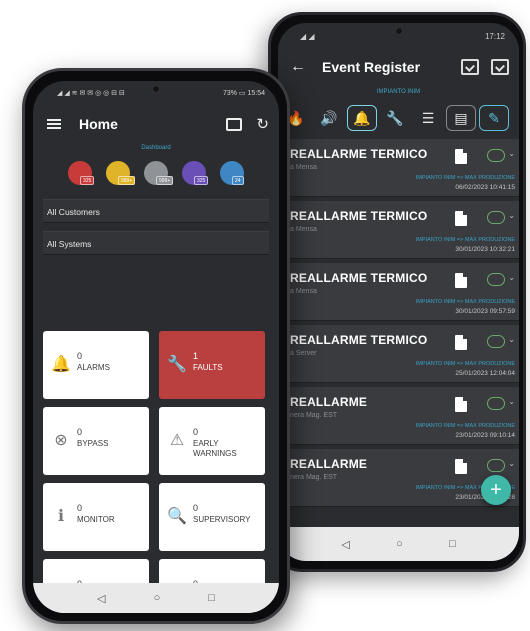 The width and height of the screenshot is (530, 631). I want to click on app-header: ← Event Register, so click(398, 67).